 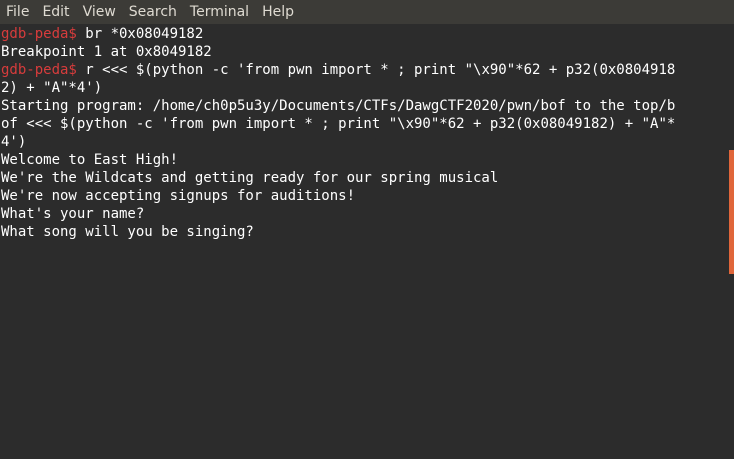 I want to click on terminal-line: 2) + "A"*4'), so click(x=364, y=88).